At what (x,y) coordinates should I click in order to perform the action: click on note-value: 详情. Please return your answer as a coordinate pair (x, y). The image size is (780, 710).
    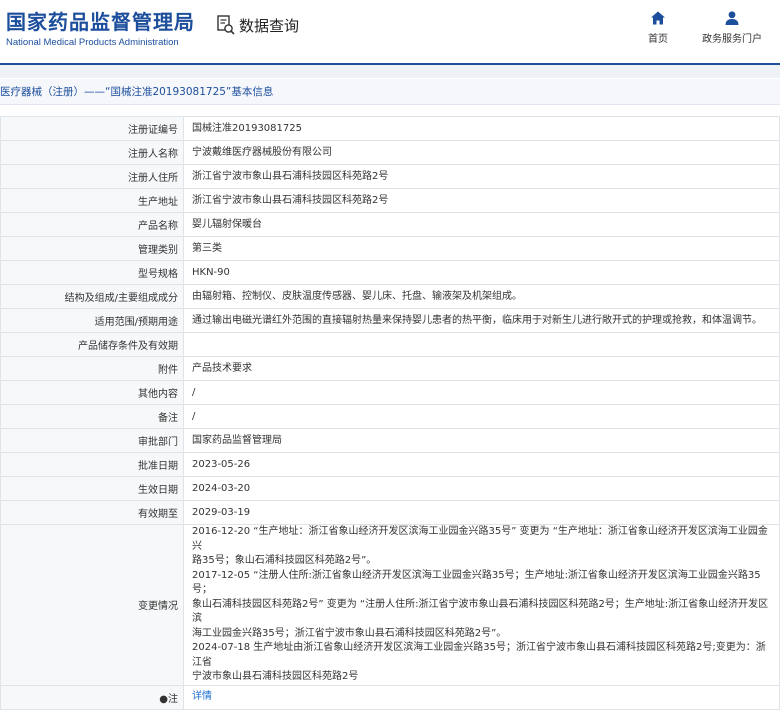
    Looking at the image, I should click on (481, 697).